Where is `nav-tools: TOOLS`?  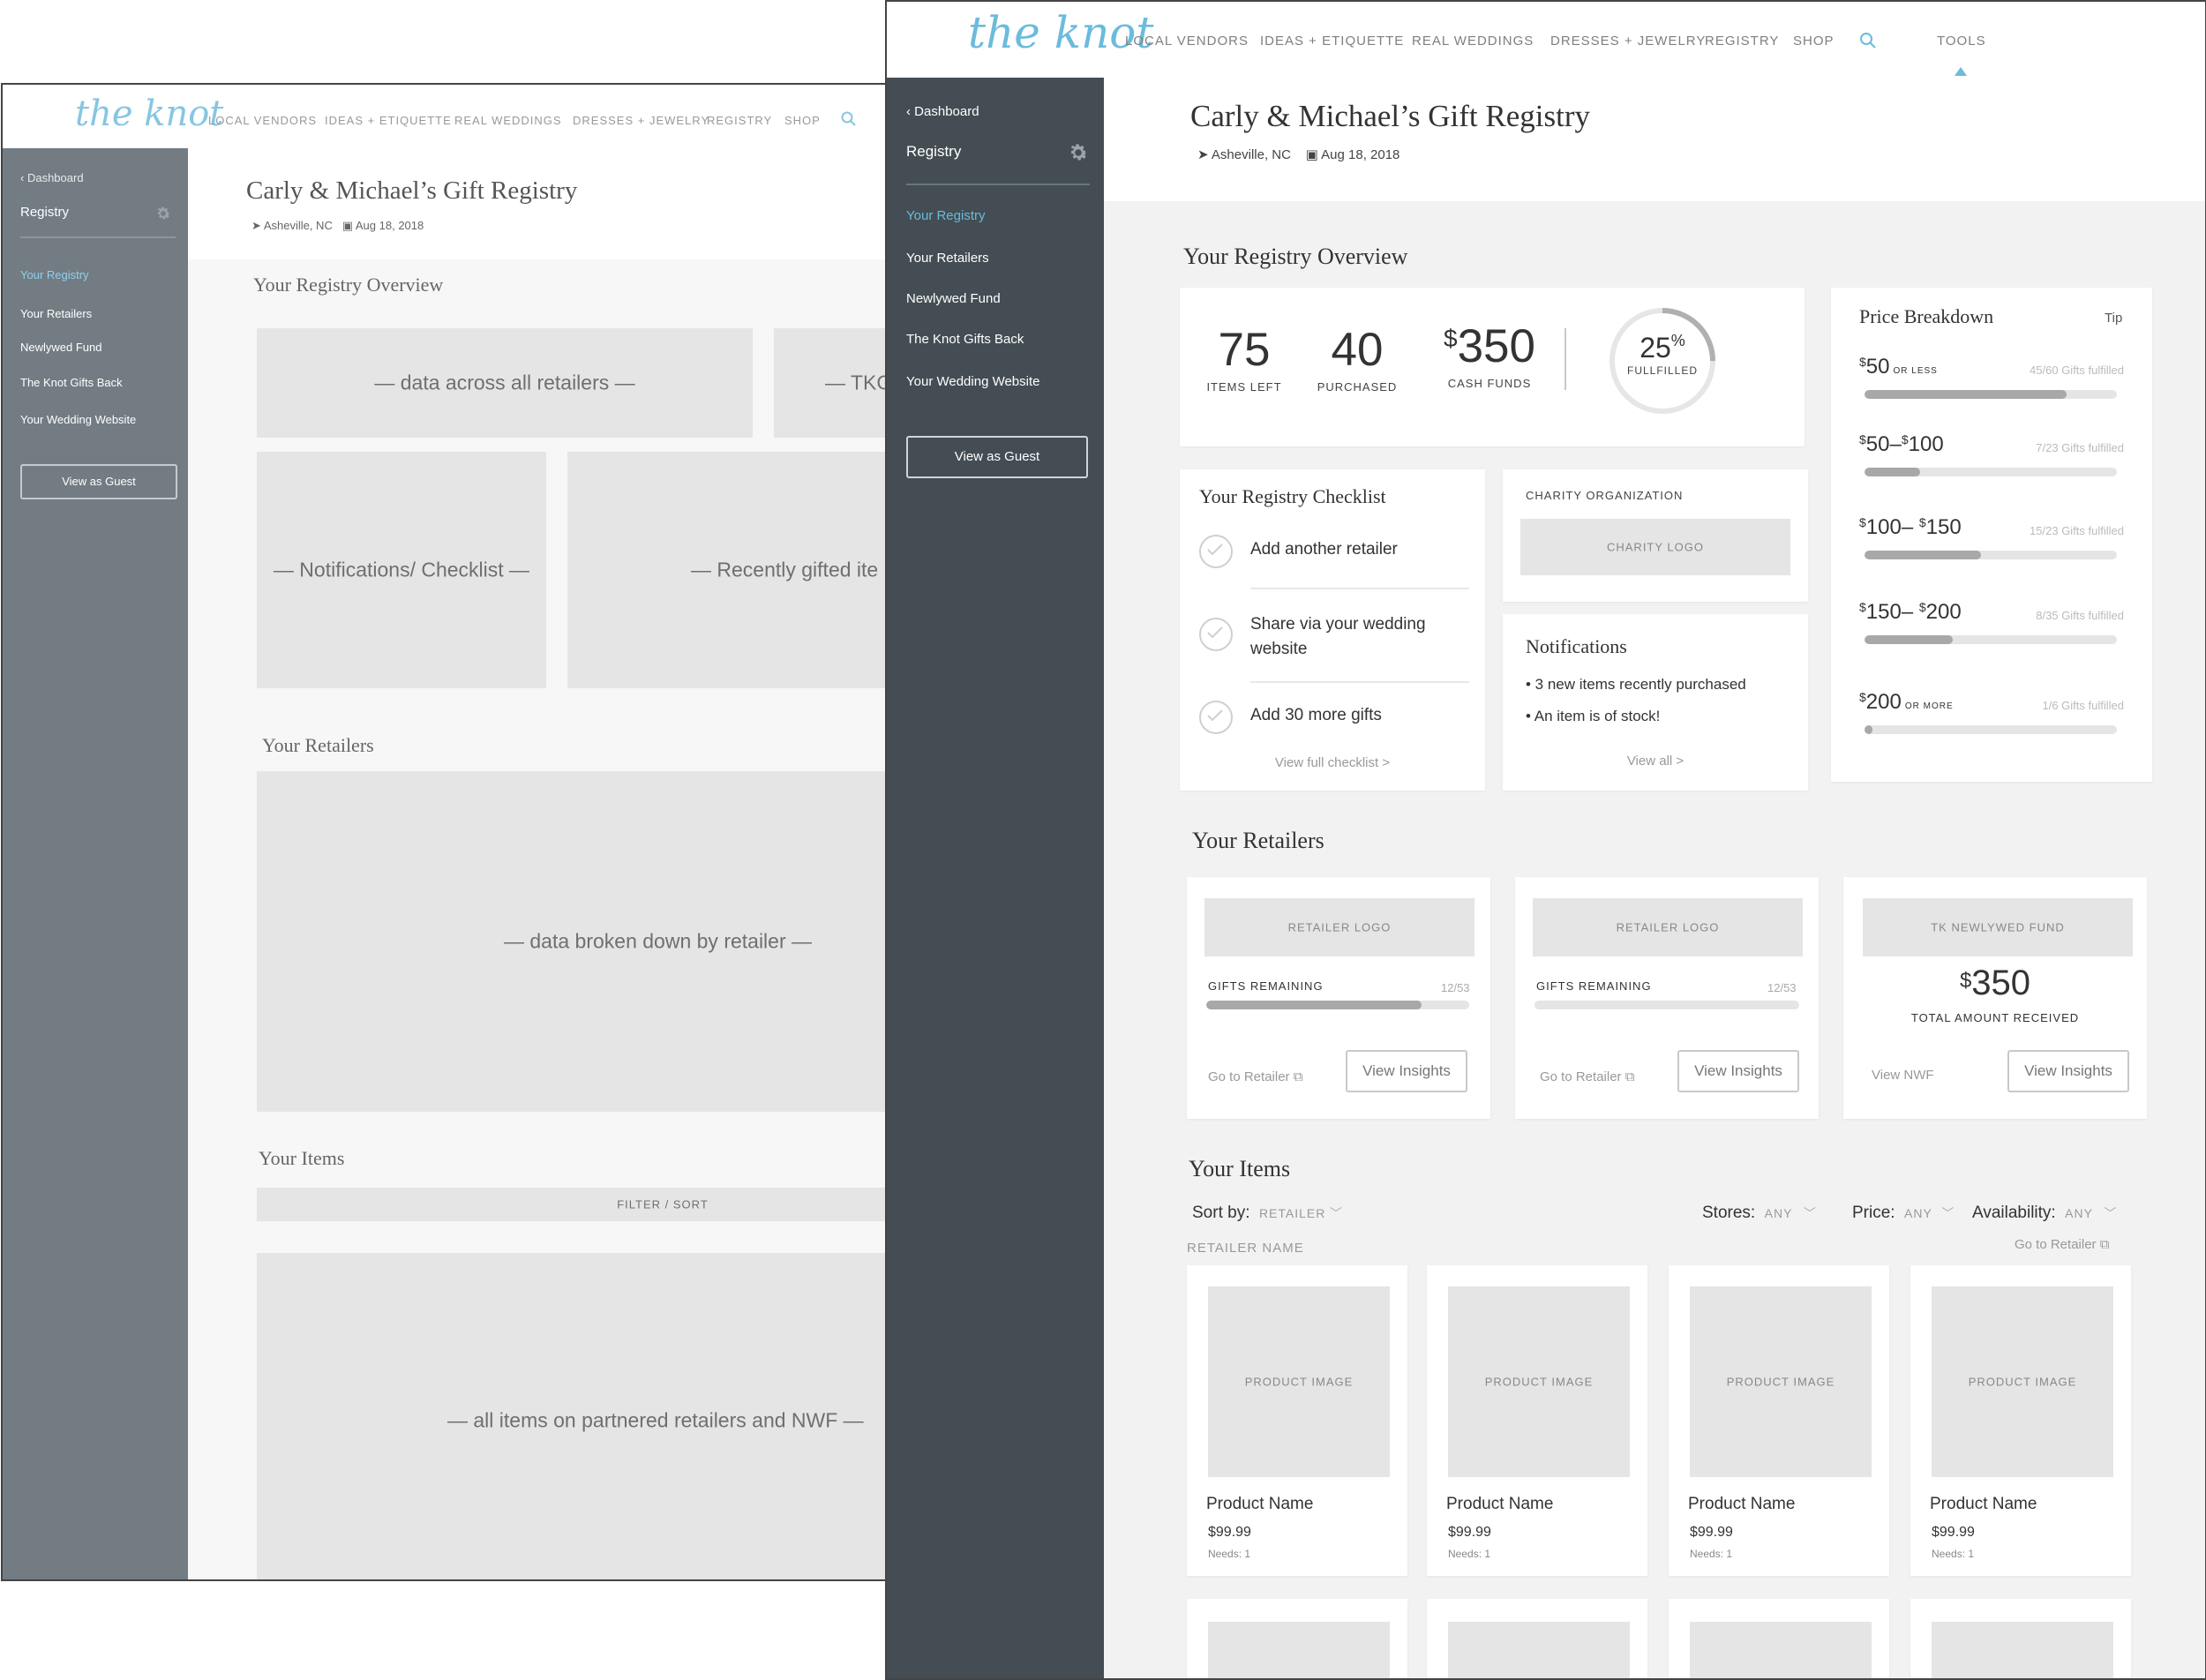
nav-tools: TOOLS is located at coordinates (1961, 41).